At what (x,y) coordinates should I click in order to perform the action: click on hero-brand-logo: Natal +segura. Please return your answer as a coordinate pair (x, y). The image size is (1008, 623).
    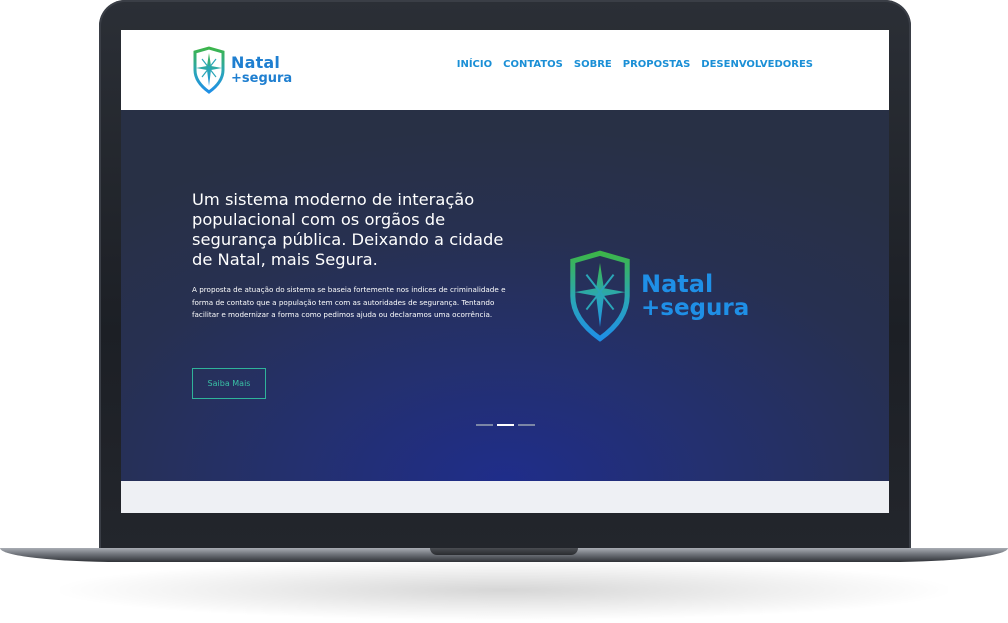
    Looking at the image, I should click on (658, 296).